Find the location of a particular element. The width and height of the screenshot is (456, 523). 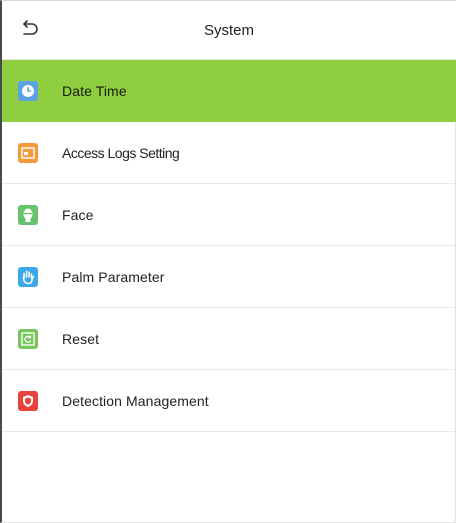

menu-item-palm-parameter: Palm Parameter is located at coordinates (229, 277).